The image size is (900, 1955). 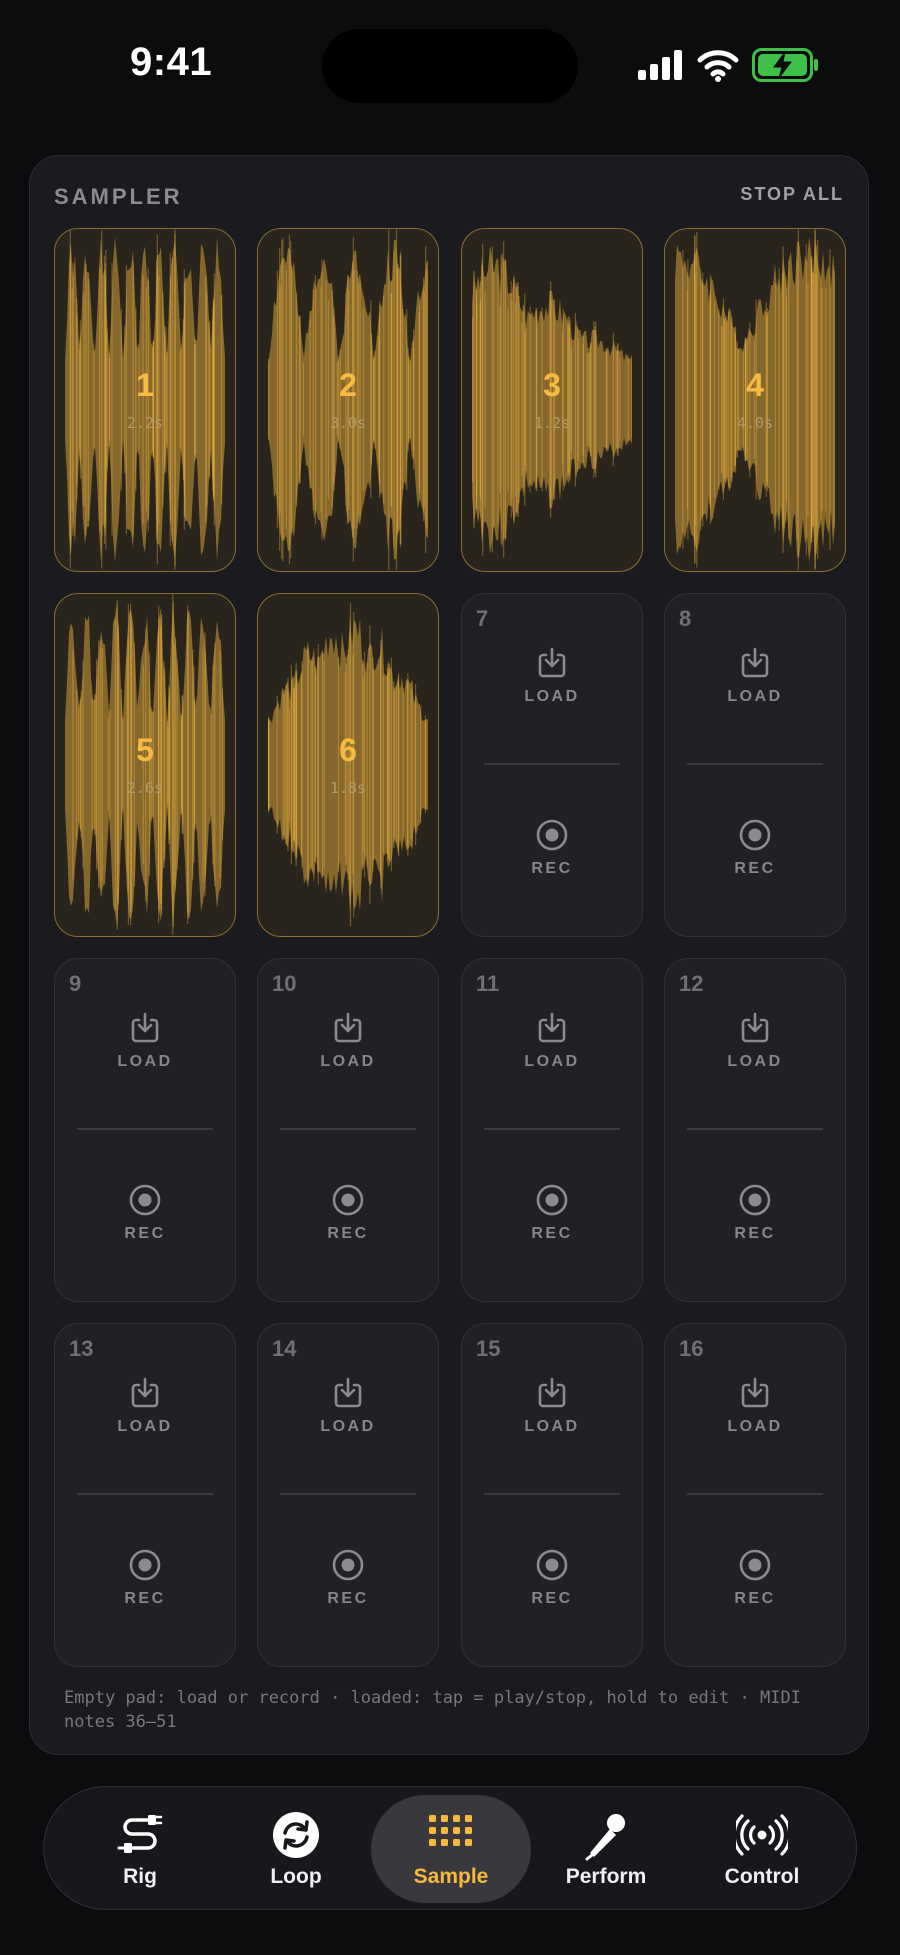 I want to click on pad-duration: 2.6s, so click(x=145, y=788).